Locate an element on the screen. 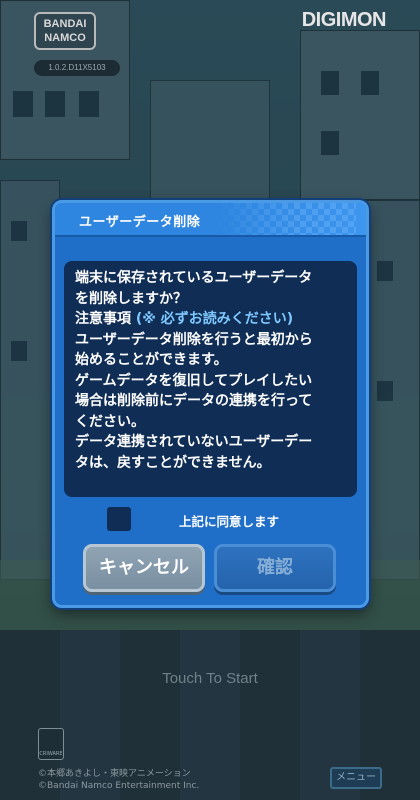 The image size is (420, 800). dialog-header: ユーザーデータ削除 is located at coordinates (210, 220).